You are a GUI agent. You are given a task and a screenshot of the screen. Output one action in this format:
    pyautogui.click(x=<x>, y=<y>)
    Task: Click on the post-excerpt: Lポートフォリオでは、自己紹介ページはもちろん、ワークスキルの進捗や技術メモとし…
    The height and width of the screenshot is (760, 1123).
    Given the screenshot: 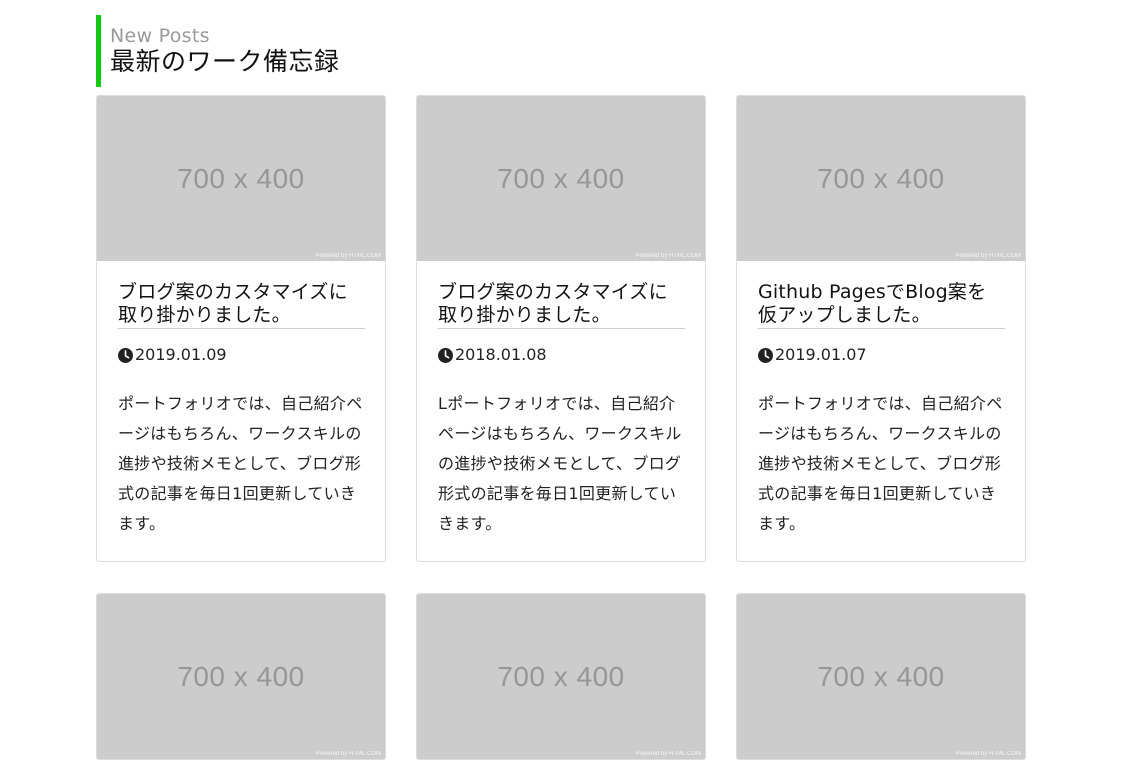 What is the action you would take?
    pyautogui.click(x=560, y=463)
    